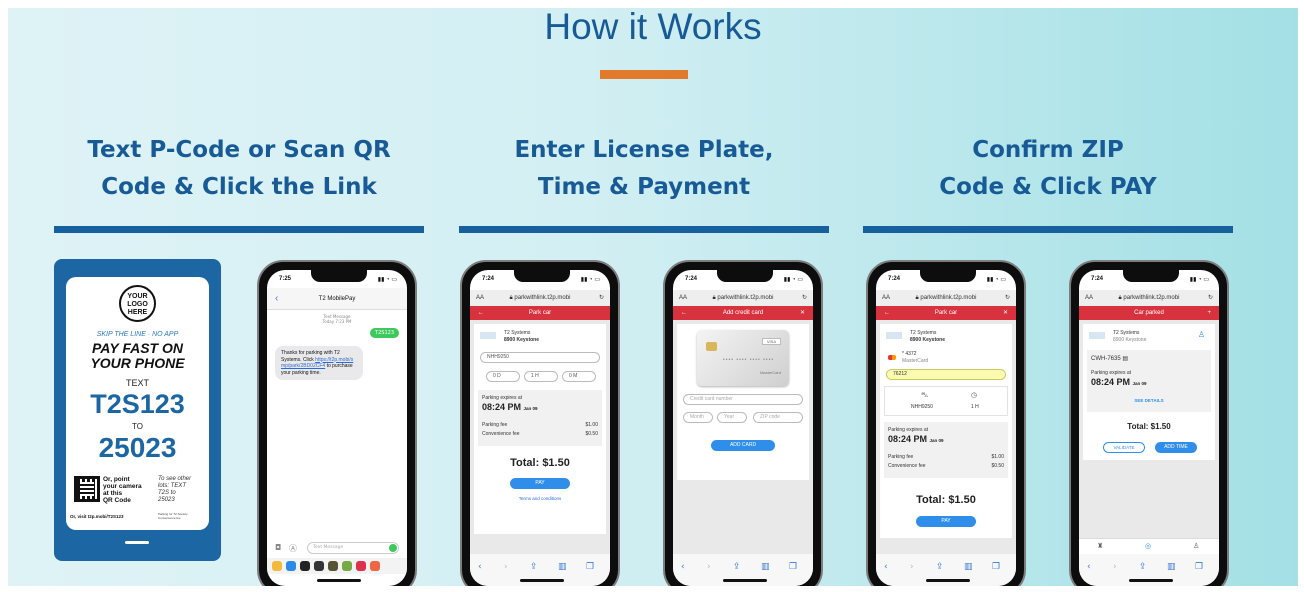 The height and width of the screenshot is (592, 1304). I want to click on signage-code: T2S123, so click(137, 404).